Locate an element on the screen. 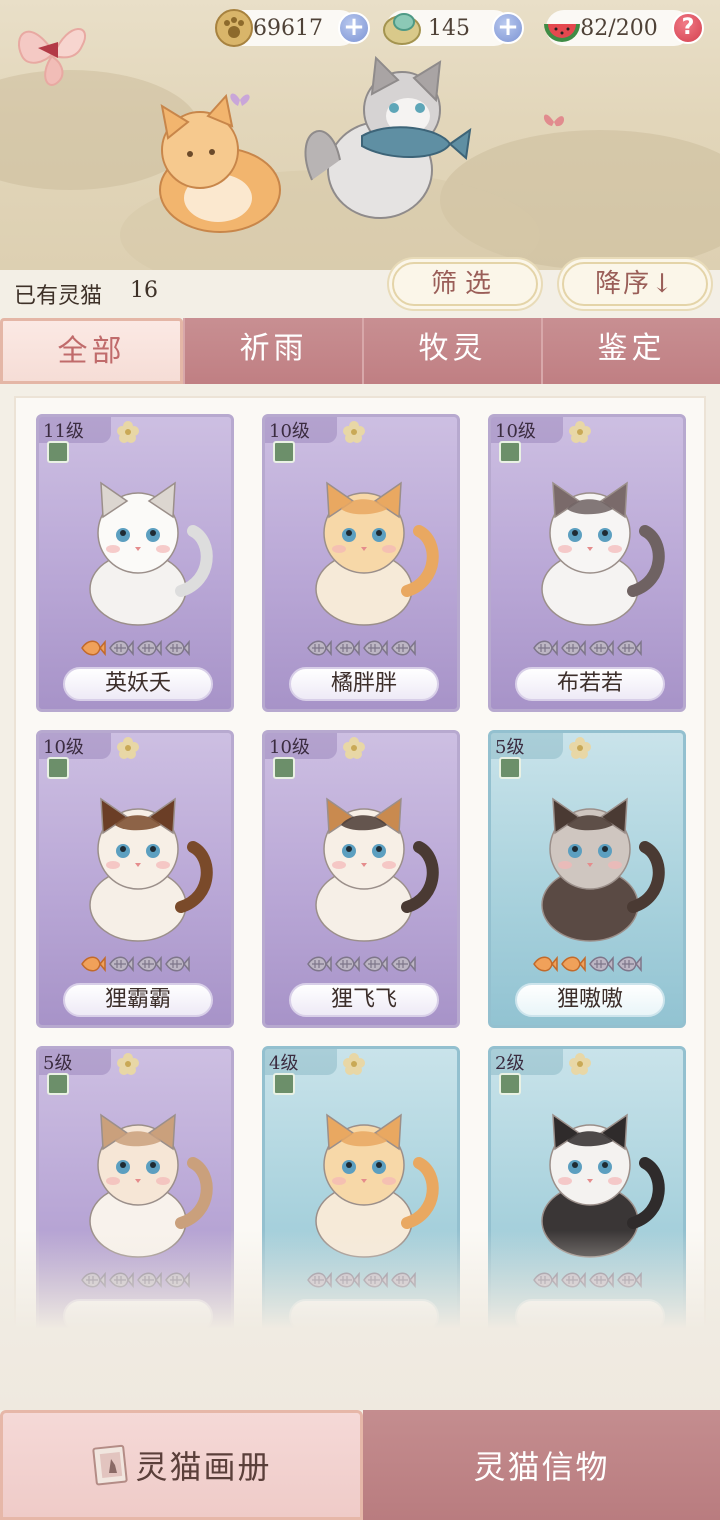 The height and width of the screenshot is (1520, 720). cat-card: 5级 is located at coordinates (587, 879).